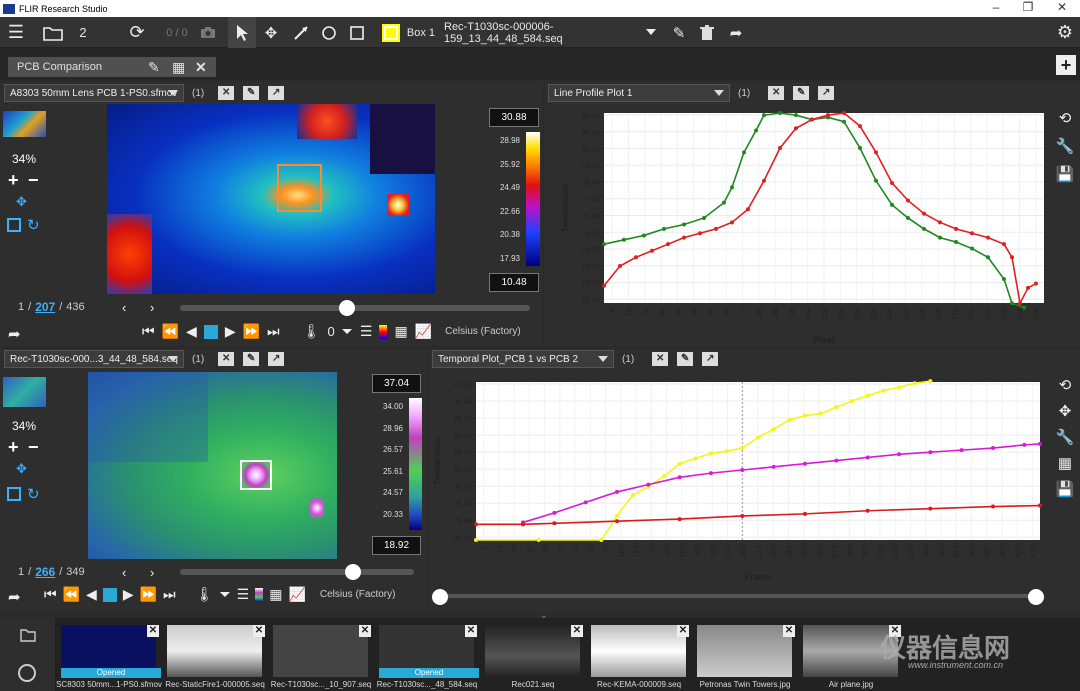 The height and width of the screenshot is (691, 1080). I want to click on minimize-button: –, so click(996, 7).